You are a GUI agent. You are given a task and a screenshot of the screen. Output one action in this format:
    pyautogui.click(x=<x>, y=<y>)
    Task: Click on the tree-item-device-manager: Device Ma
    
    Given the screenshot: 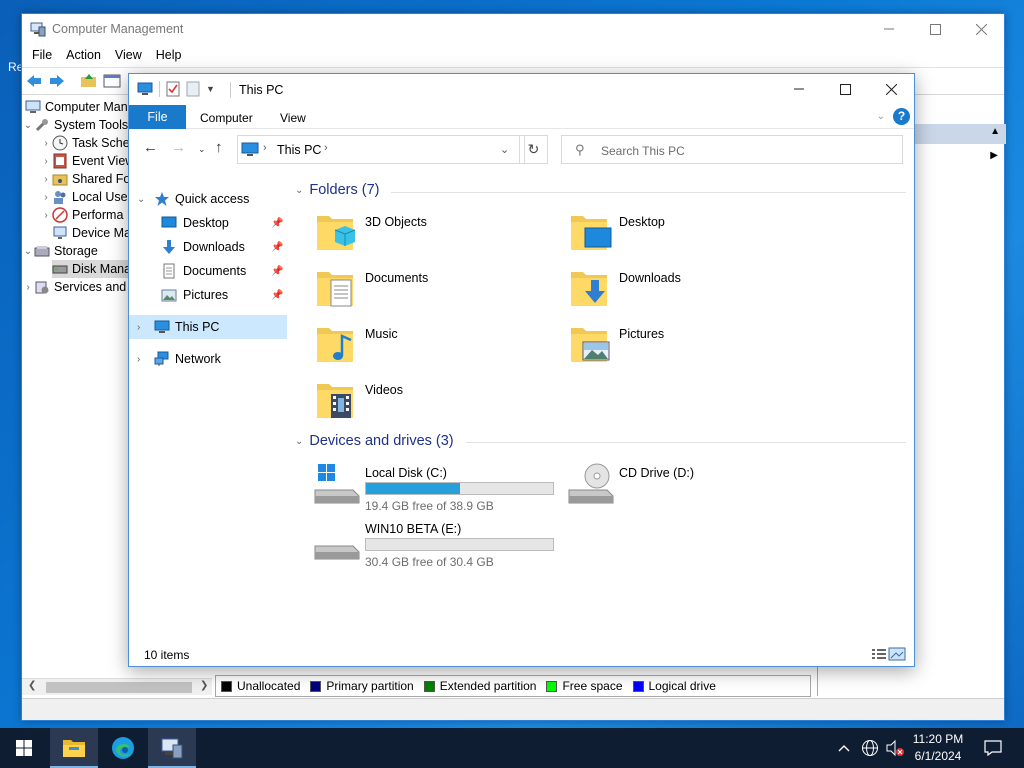 What is the action you would take?
    pyautogui.click(x=91, y=233)
    